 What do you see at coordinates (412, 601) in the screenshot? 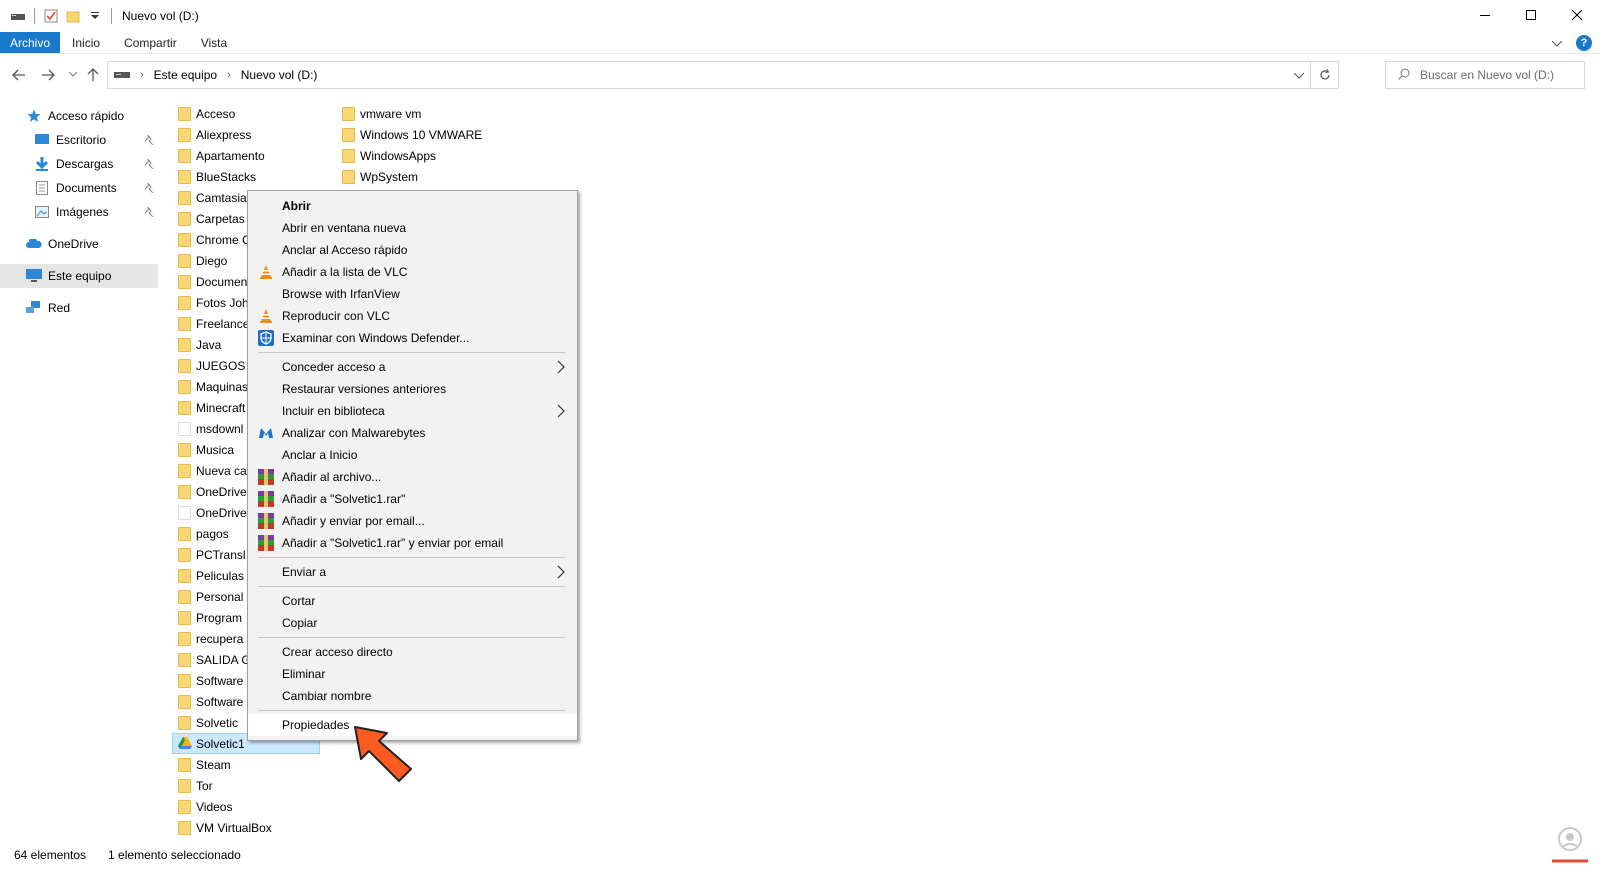
I see `menu-item: Cortar` at bounding box center [412, 601].